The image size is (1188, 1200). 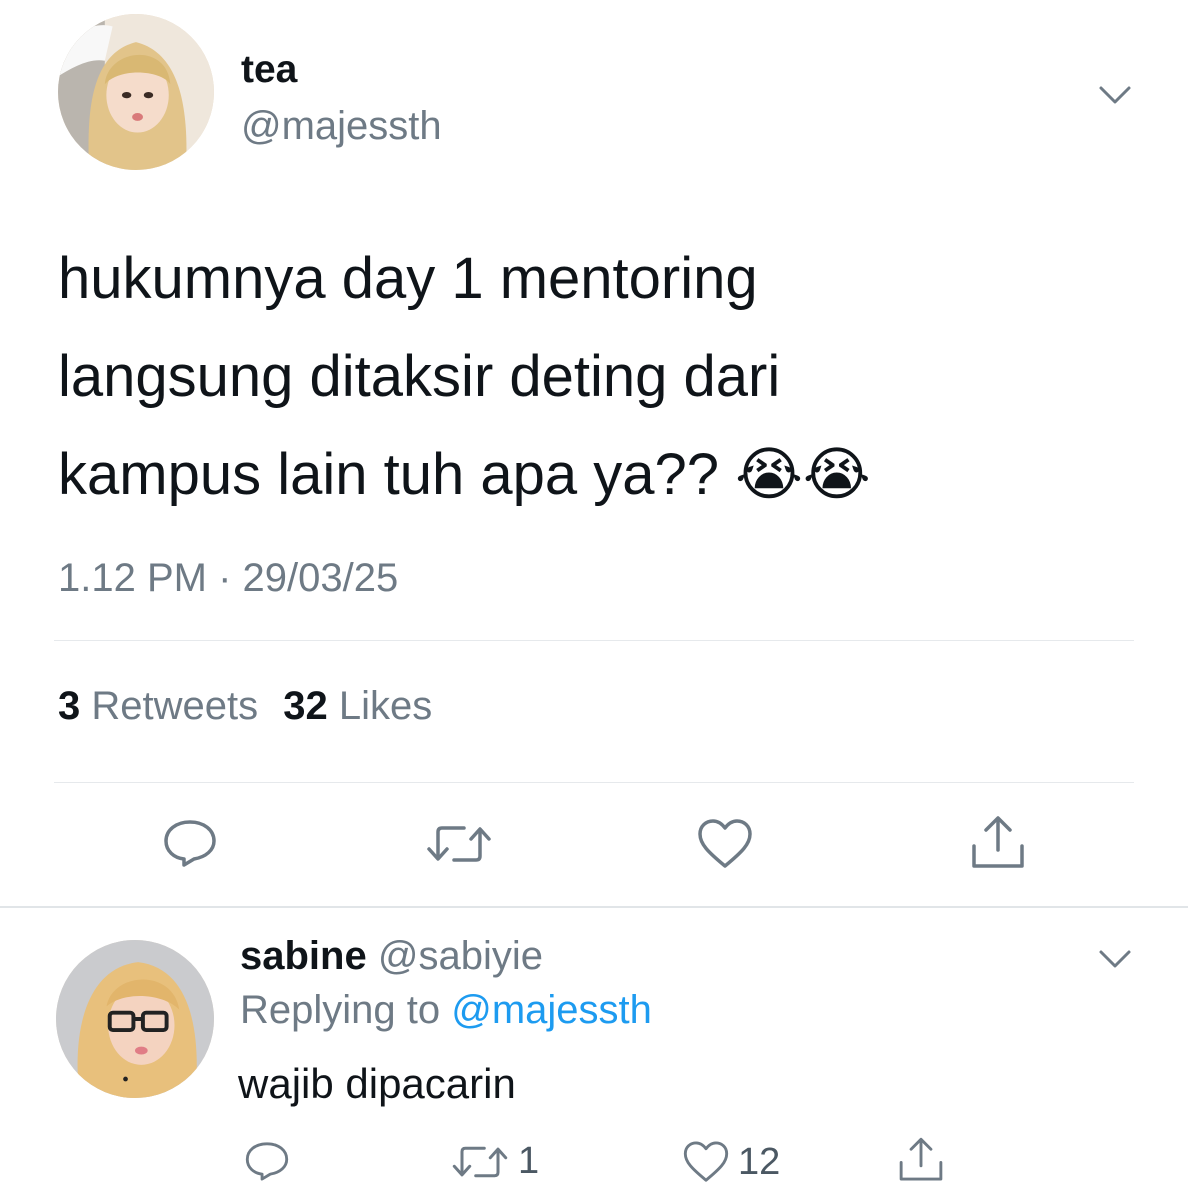 I want to click on likes-label: Likes, so click(x=385, y=706).